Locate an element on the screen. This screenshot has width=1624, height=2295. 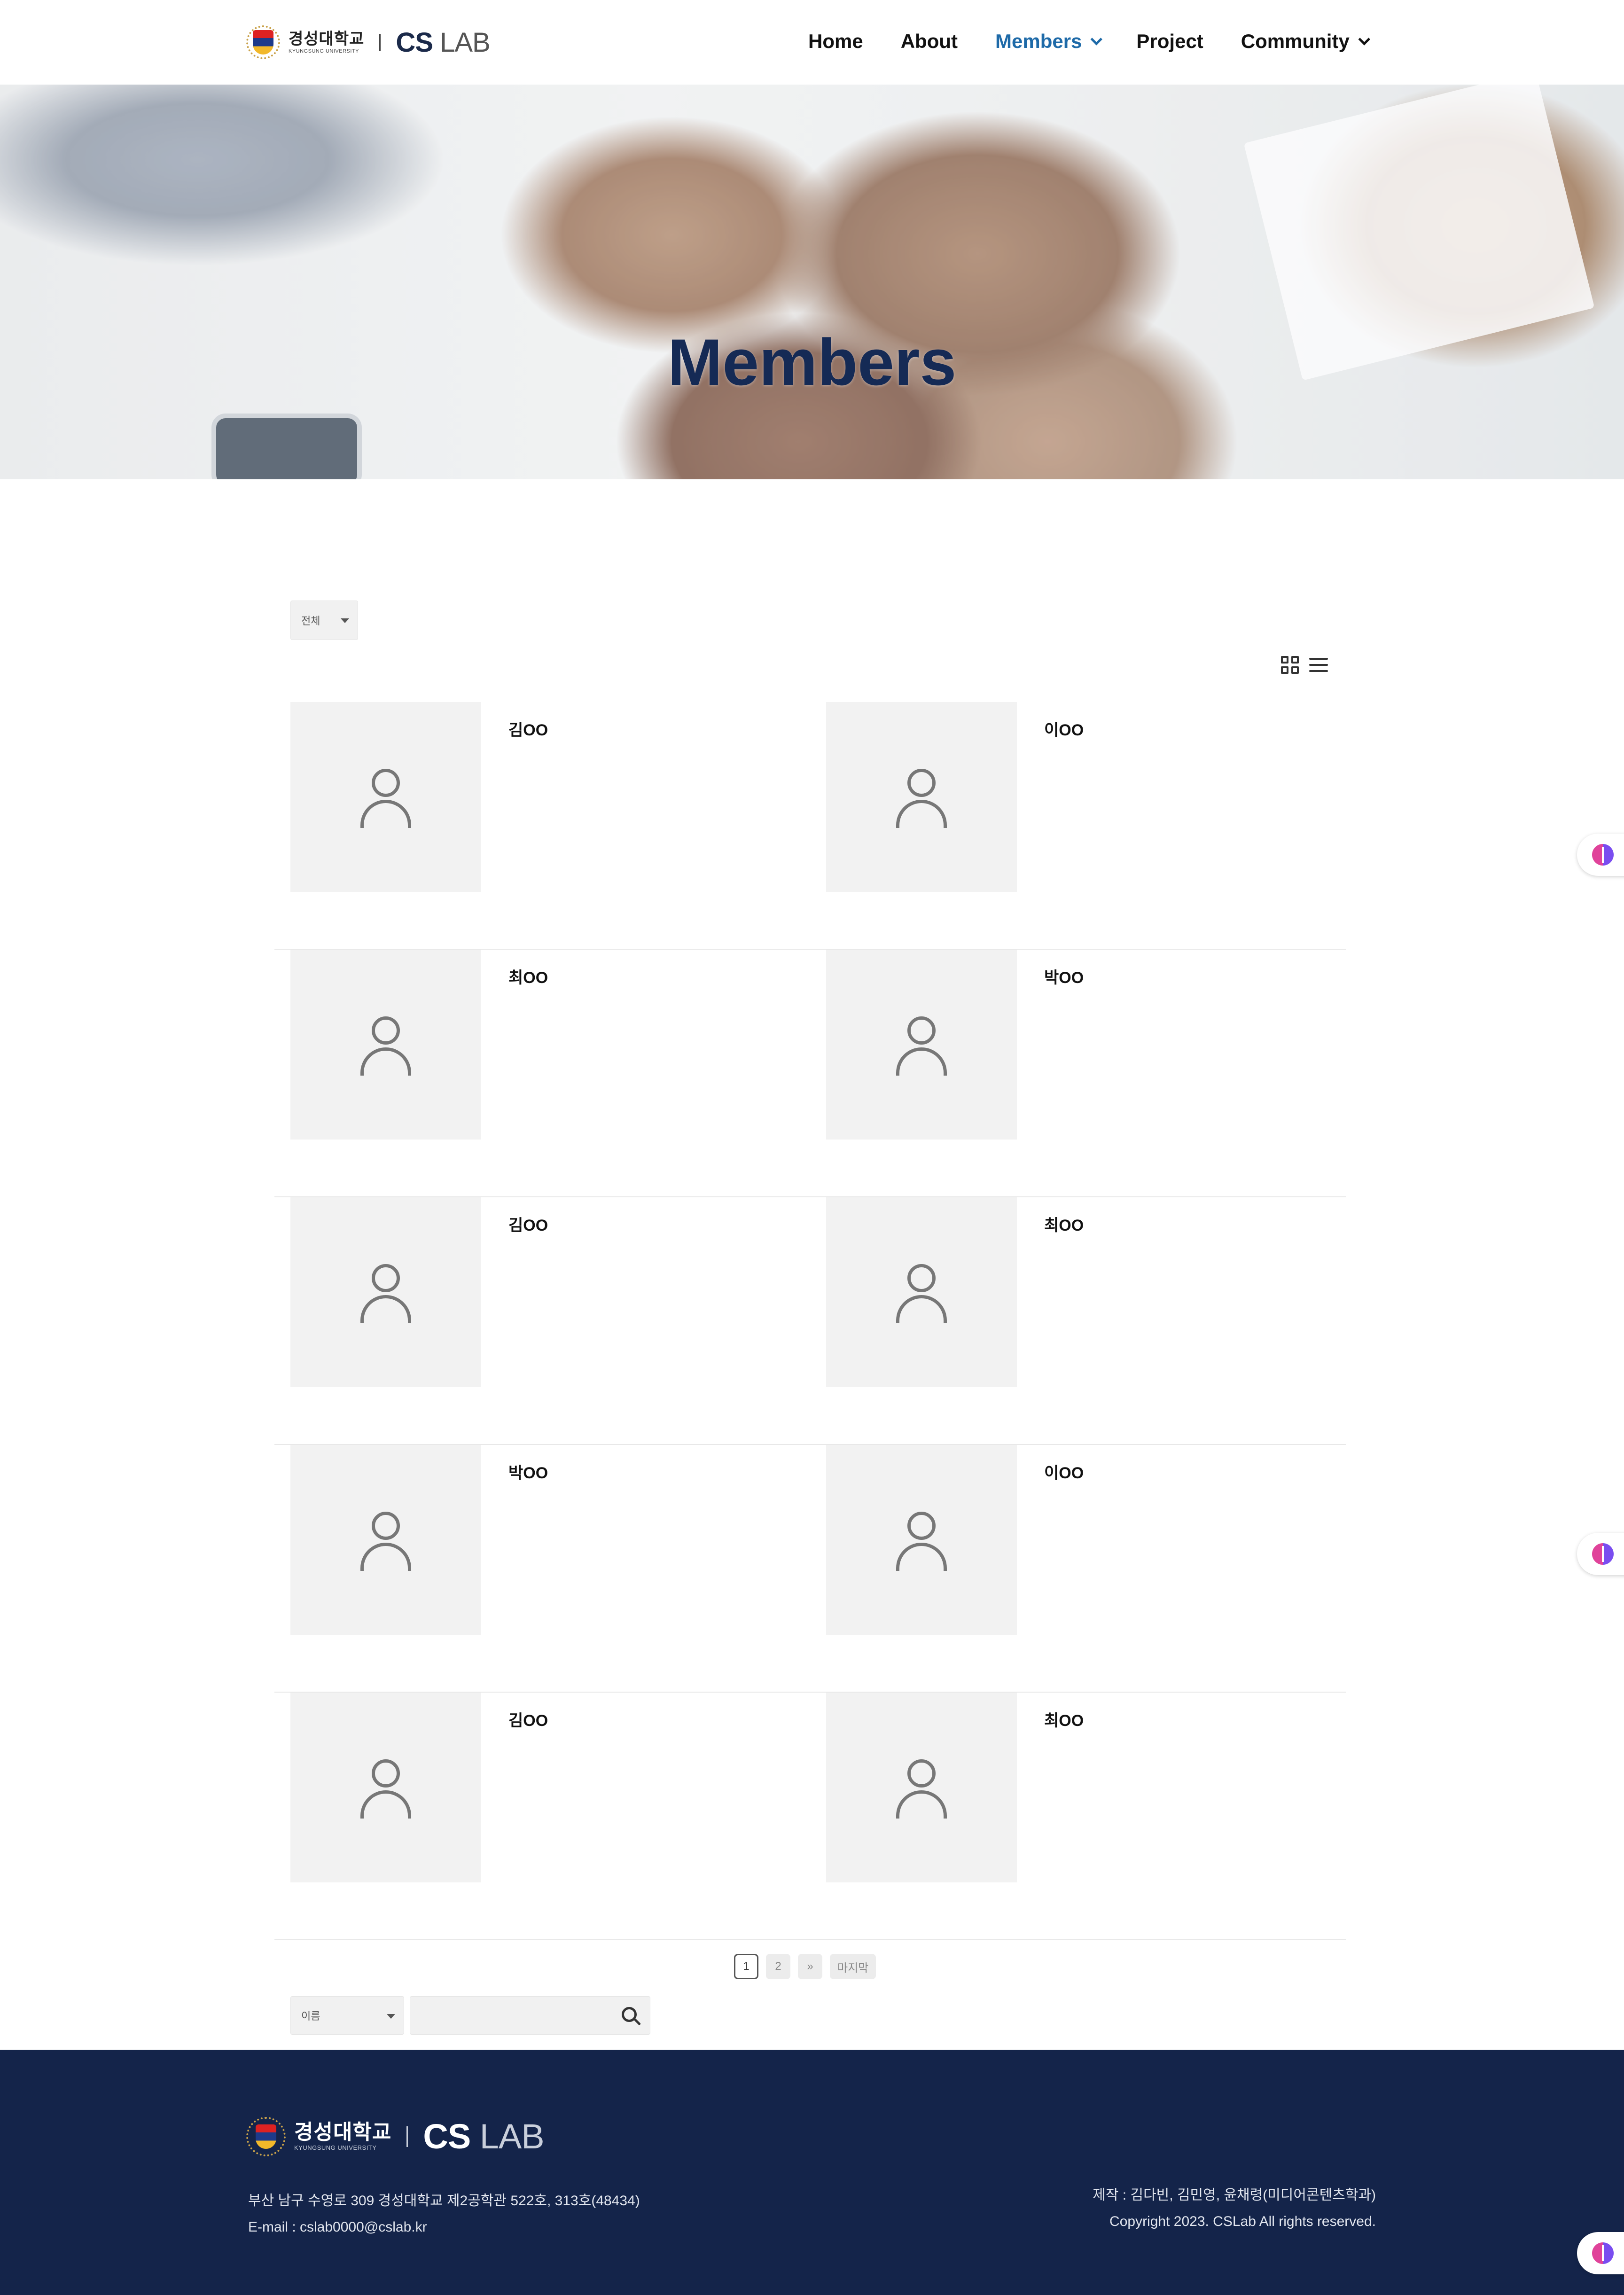
pagination: 1 2 » 마지막 is located at coordinates (805, 1966).